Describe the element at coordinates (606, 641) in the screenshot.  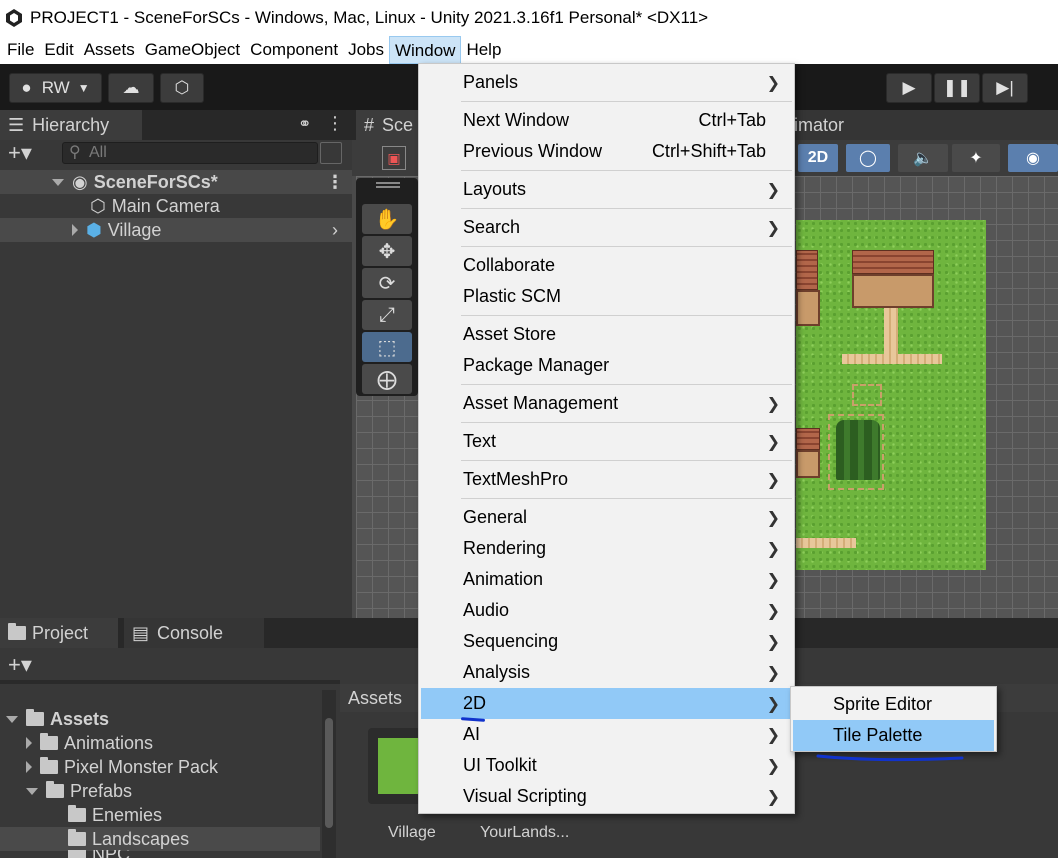
I see `menu-item-sequencing: Sequencing ❯` at that location.